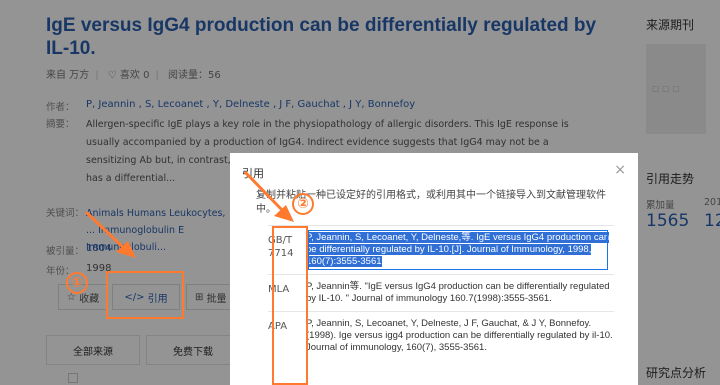 This screenshot has width=720, height=385. I want to click on highlight-gbt-citation, so click(458, 250).